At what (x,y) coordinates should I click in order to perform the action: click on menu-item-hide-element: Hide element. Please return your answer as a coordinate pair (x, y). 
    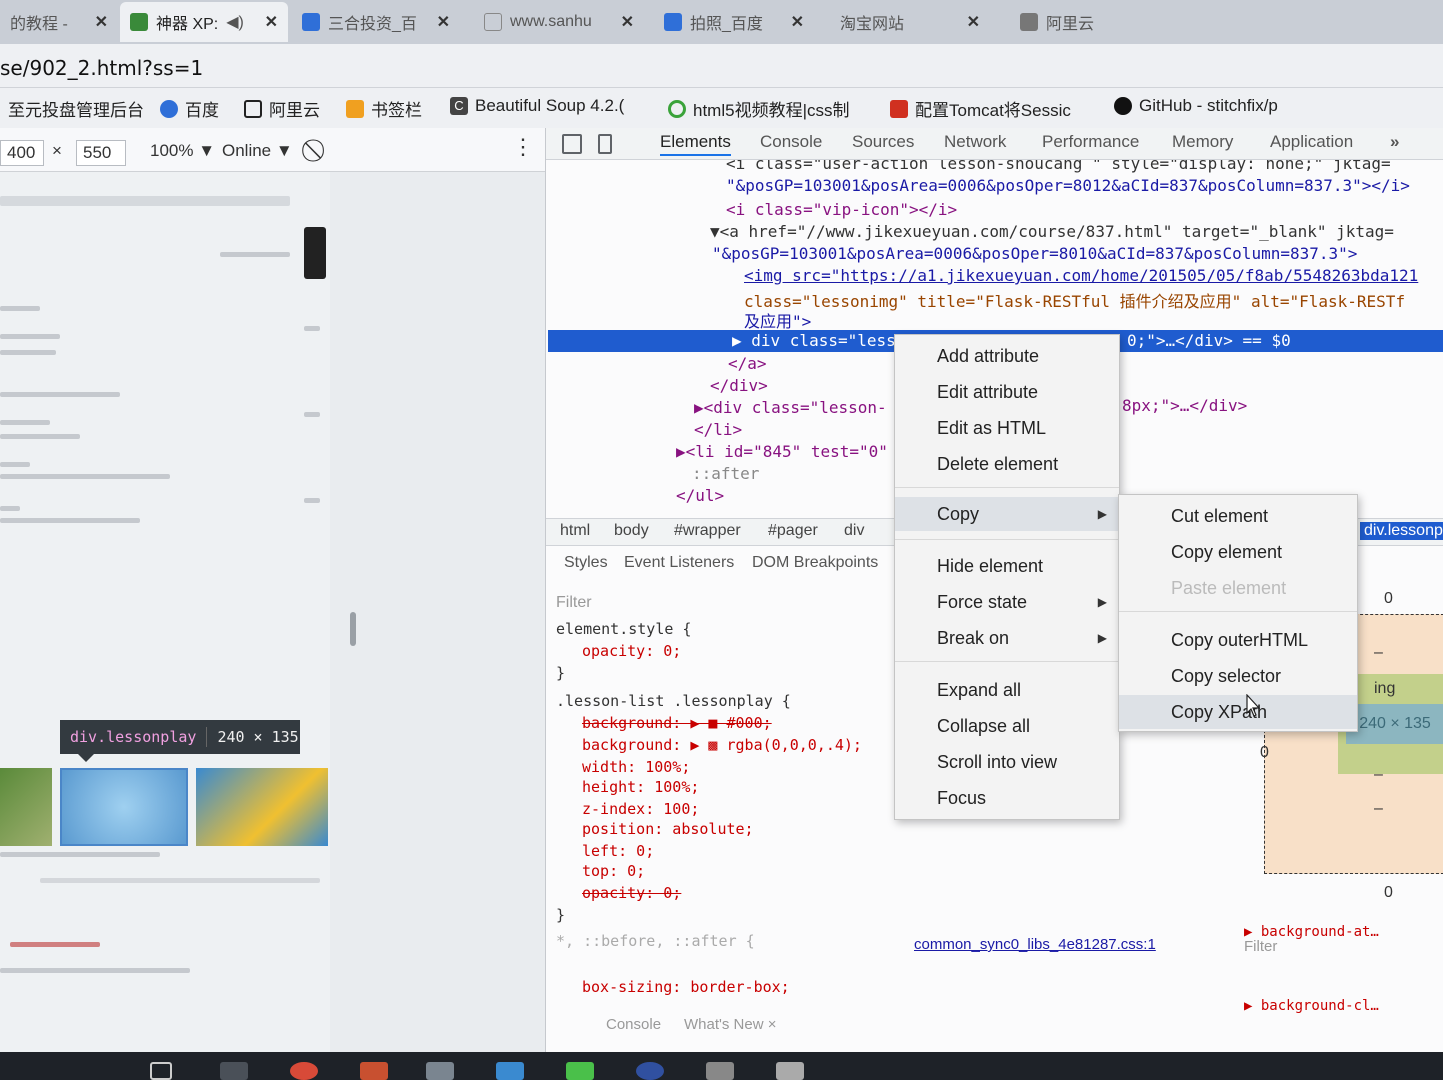
    Looking at the image, I should click on (1007, 566).